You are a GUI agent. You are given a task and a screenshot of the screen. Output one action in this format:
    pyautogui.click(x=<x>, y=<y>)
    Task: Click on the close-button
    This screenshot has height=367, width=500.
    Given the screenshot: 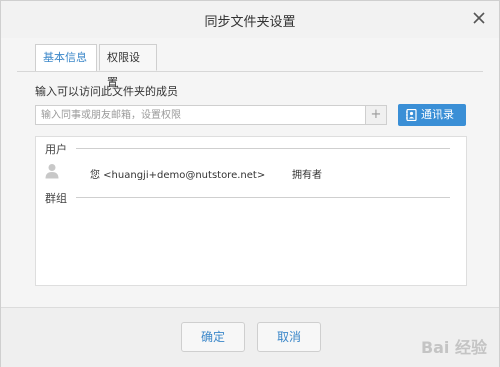 What is the action you would take?
    pyautogui.click(x=479, y=18)
    